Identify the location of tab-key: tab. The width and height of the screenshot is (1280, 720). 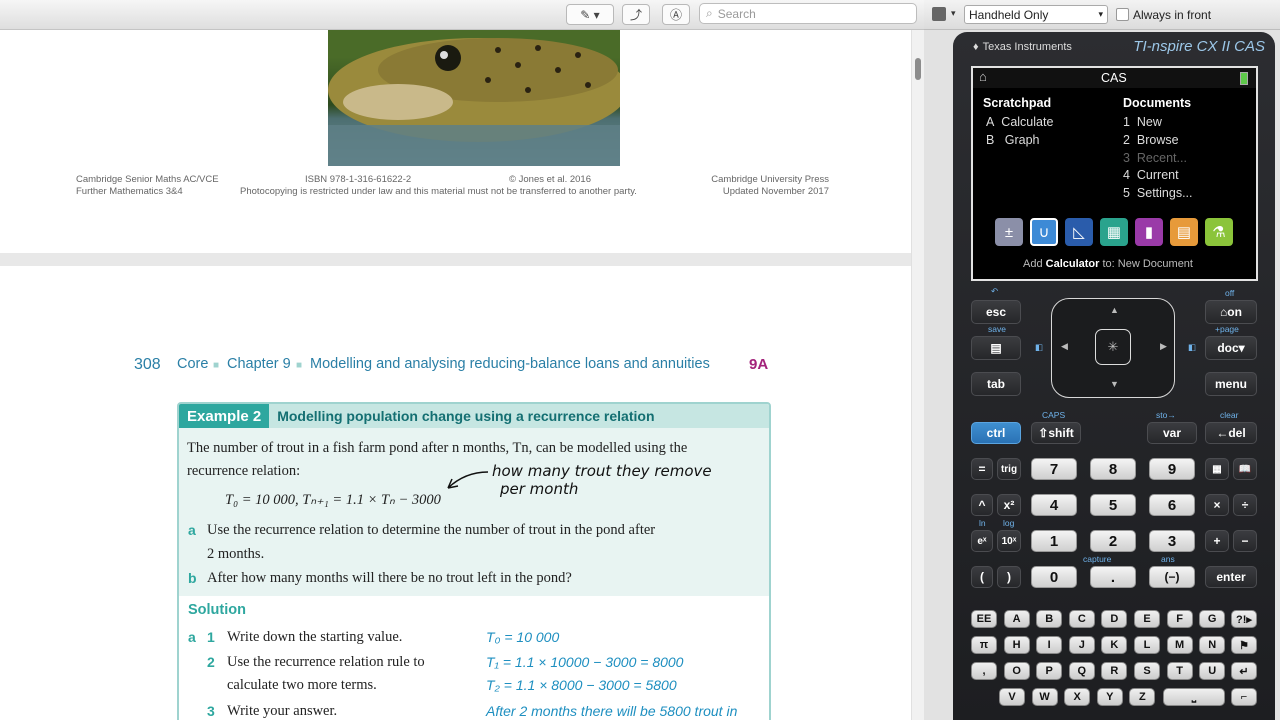
(996, 384).